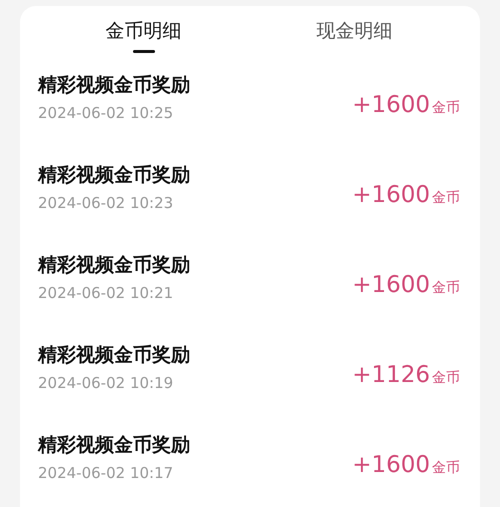 The image size is (500, 507). What do you see at coordinates (391, 375) in the screenshot?
I see `coin-amount: +1126` at bounding box center [391, 375].